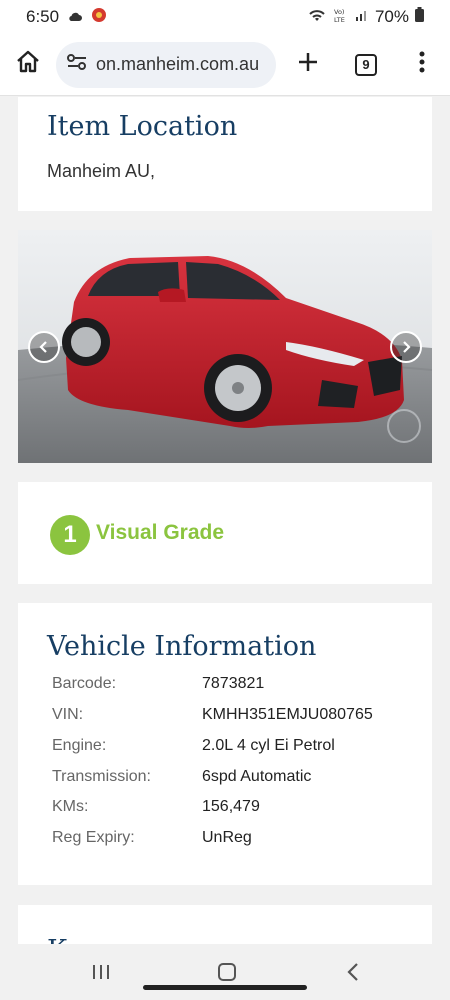  I want to click on spec-label: Transmission:, so click(101, 776).